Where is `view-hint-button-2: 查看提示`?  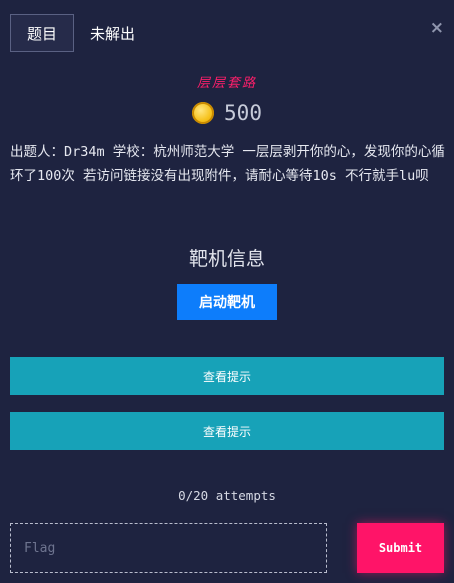
view-hint-button-2: 查看提示 is located at coordinates (227, 431).